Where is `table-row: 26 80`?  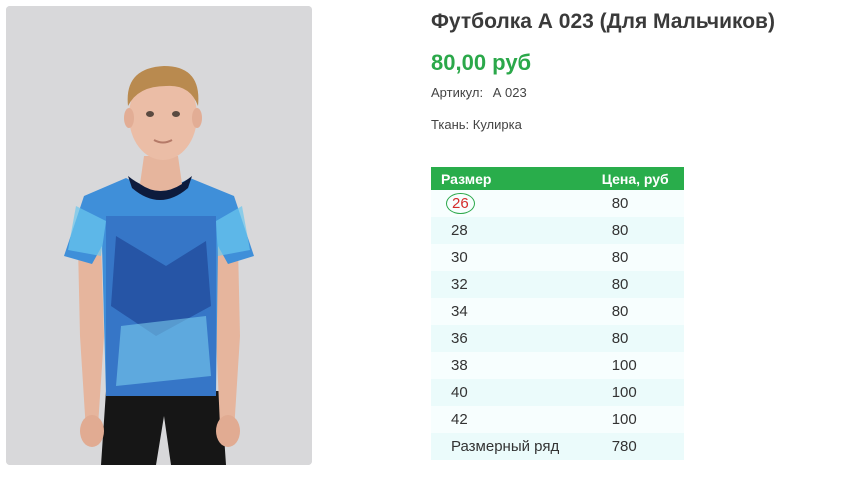
table-row: 26 80 is located at coordinates (557, 203).